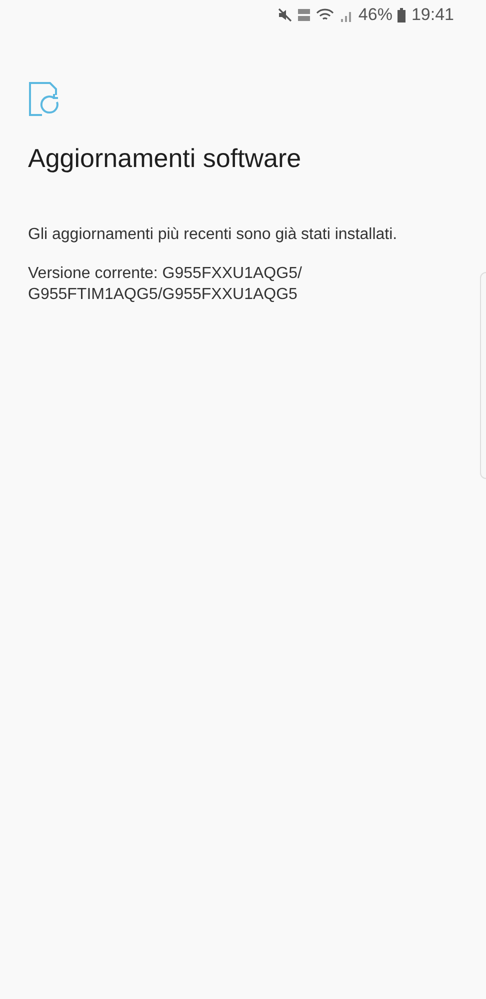 Image resolution: width=486 pixels, height=999 pixels. Describe the element at coordinates (165, 284) in the screenshot. I see `current-version: Versione corrente: G955FXXU1AQG5/ G955FTIM1AQG5/G955FXXU1AQG5` at that location.